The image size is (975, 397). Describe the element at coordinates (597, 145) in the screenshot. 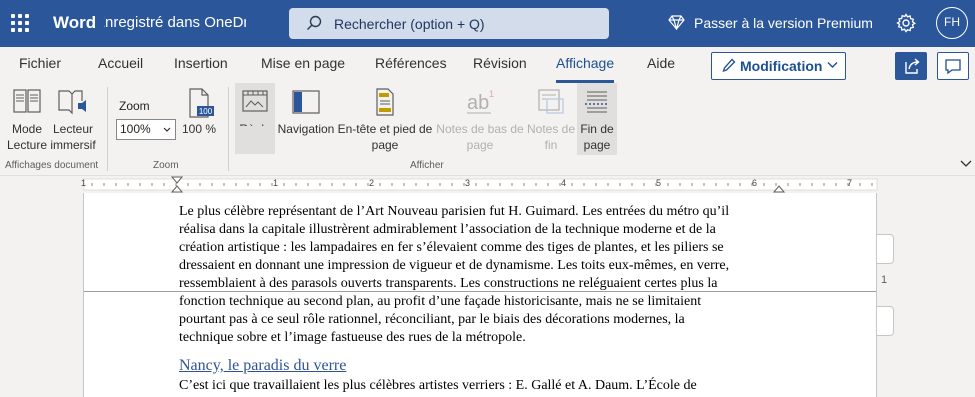

I see `fin-de-page-label-2: page` at that location.